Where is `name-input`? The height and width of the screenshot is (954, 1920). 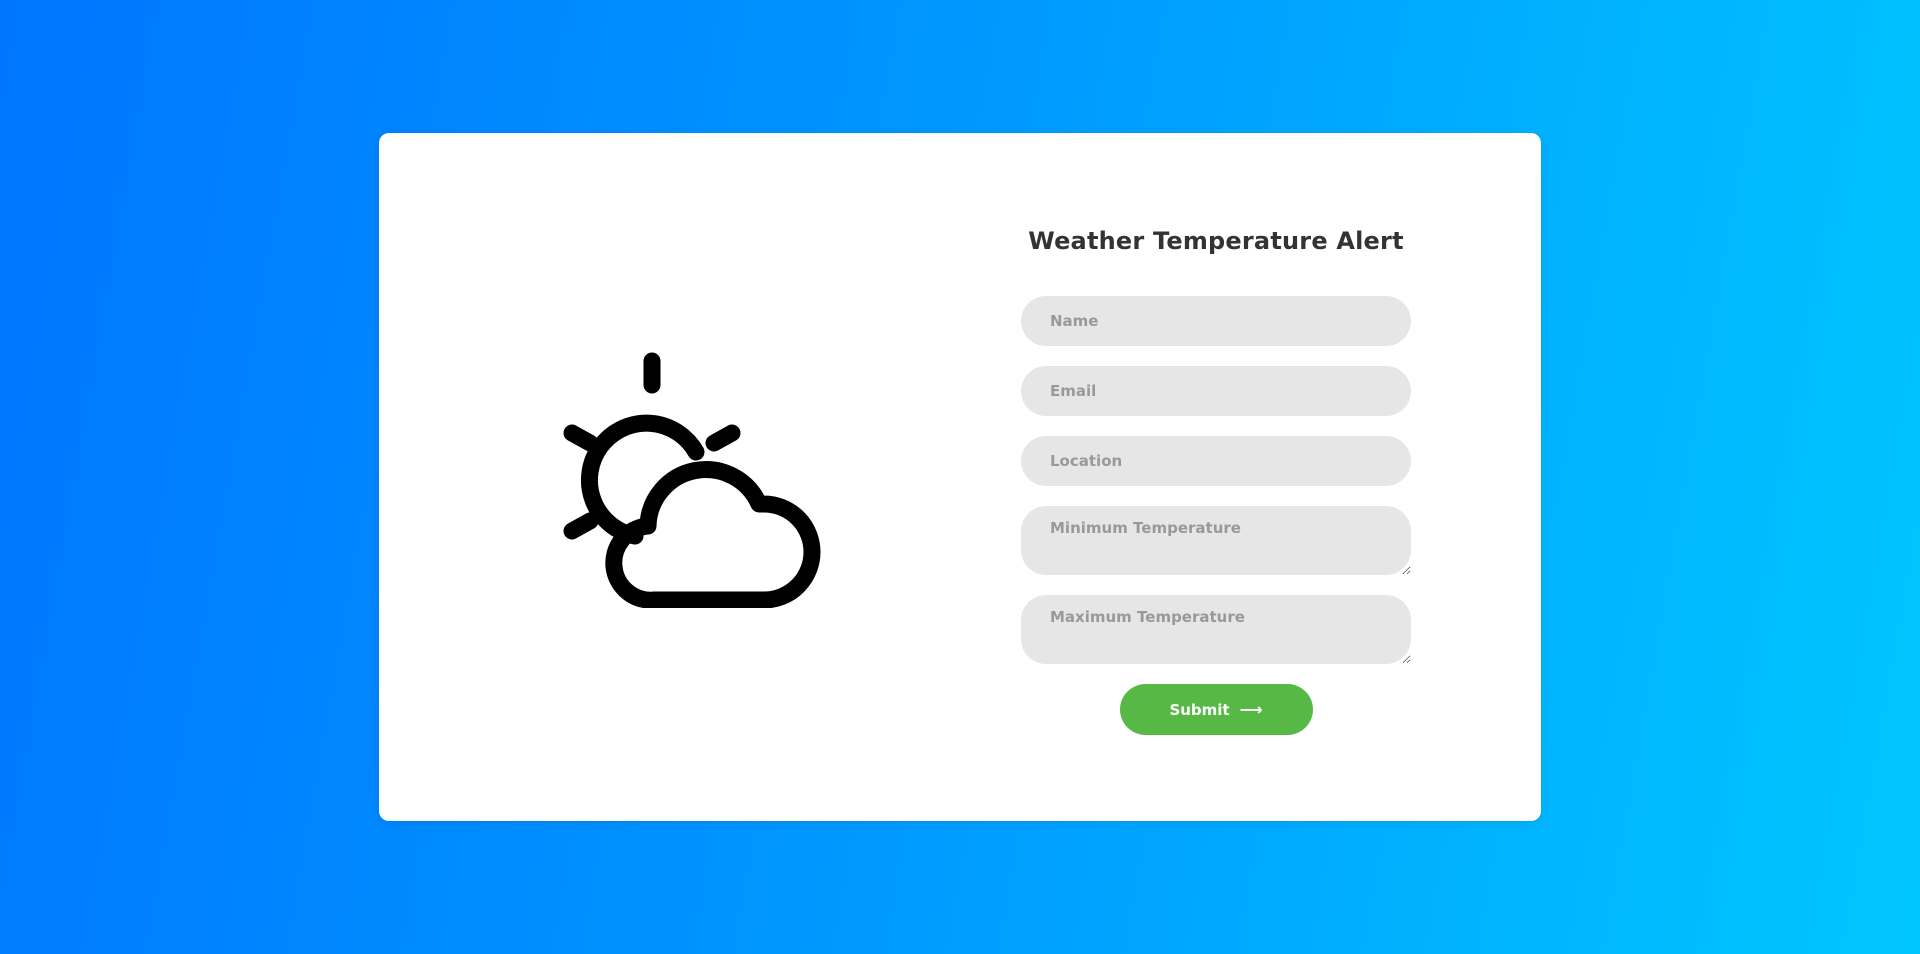
name-input is located at coordinates (1216, 321).